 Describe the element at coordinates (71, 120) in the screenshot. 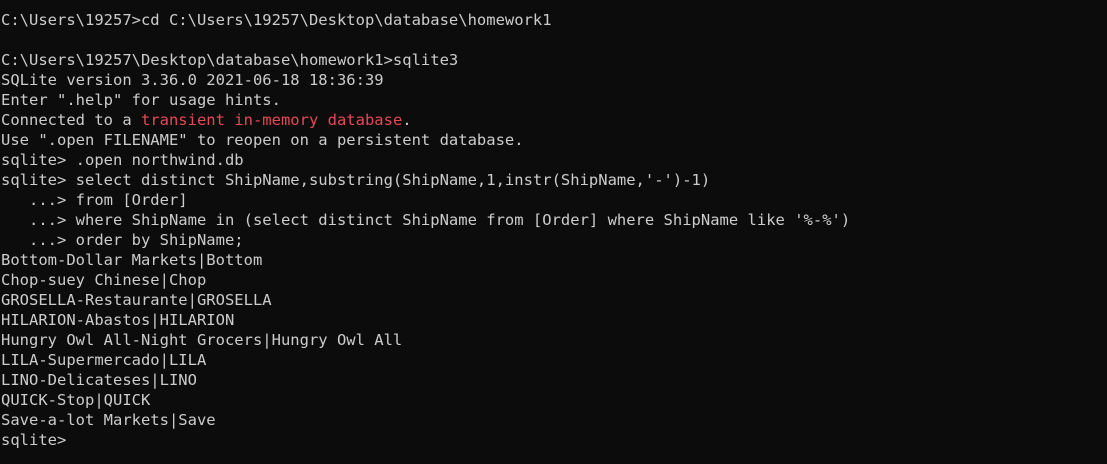

I see `connected-prefix: Connected to a` at that location.